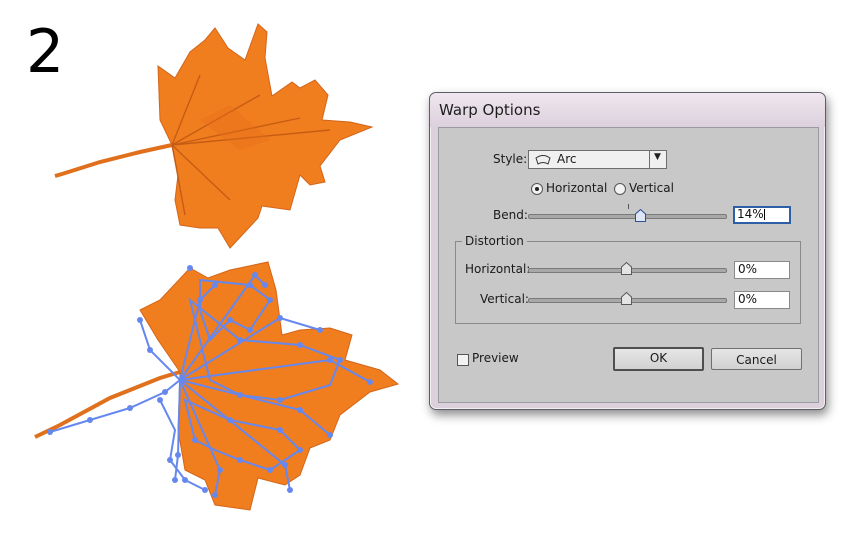 Image resolution: width=850 pixels, height=538 pixels. Describe the element at coordinates (463, 360) in the screenshot. I see `preview-checkbox` at that location.